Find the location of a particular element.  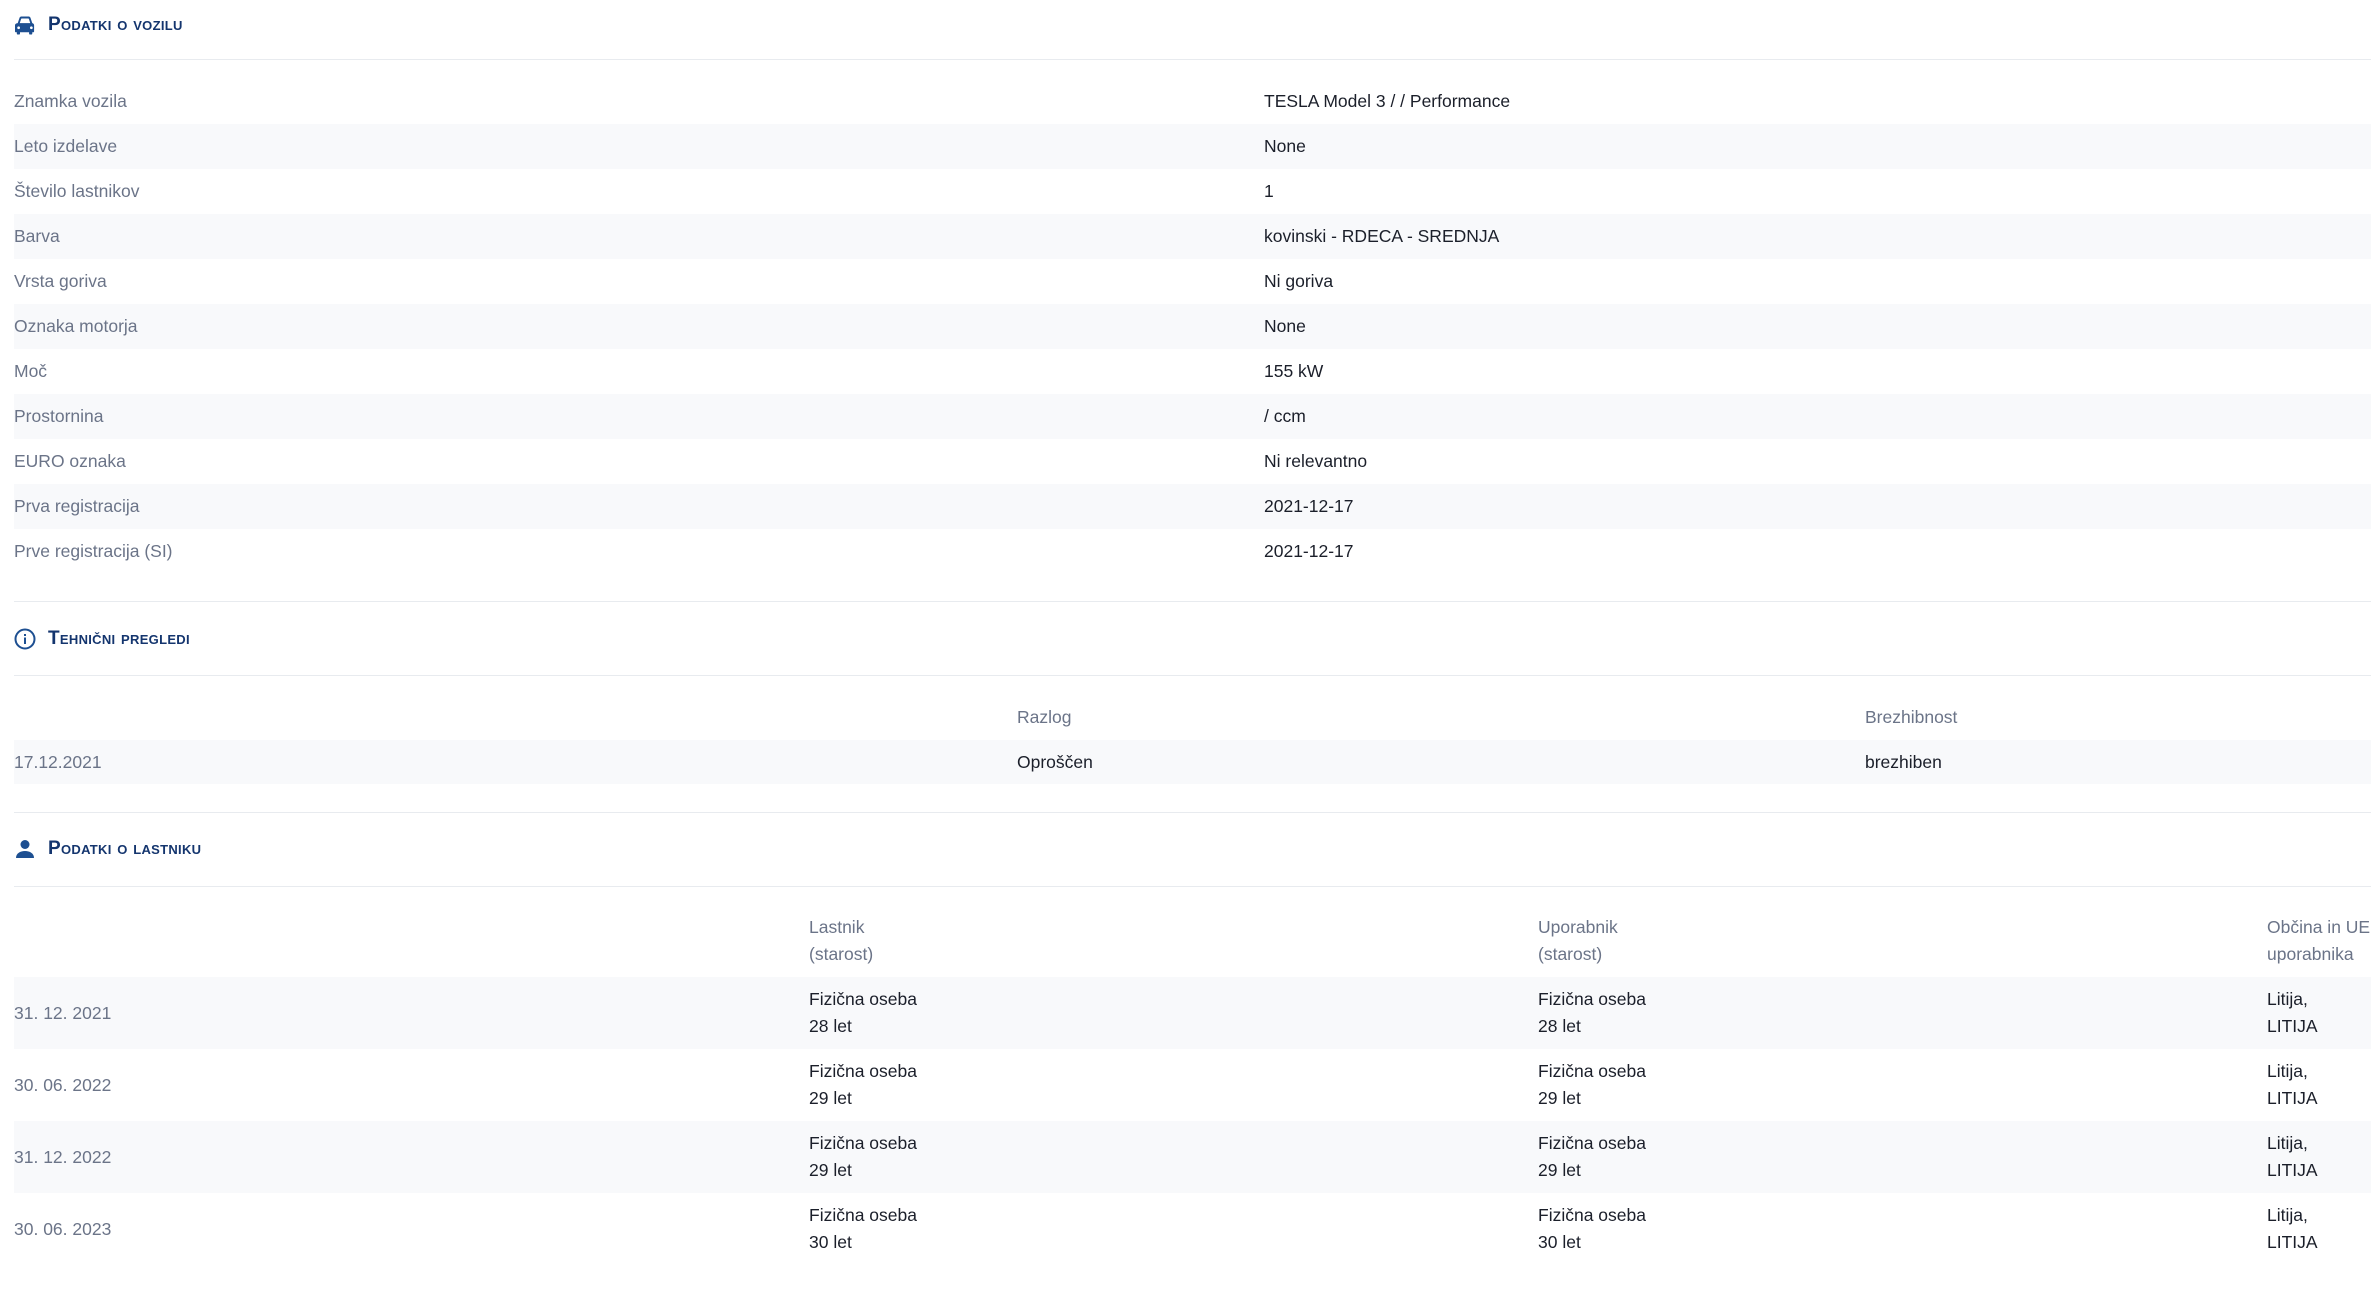

vehicle-detail-row: Prostornina / ccm is located at coordinates (1192, 416).